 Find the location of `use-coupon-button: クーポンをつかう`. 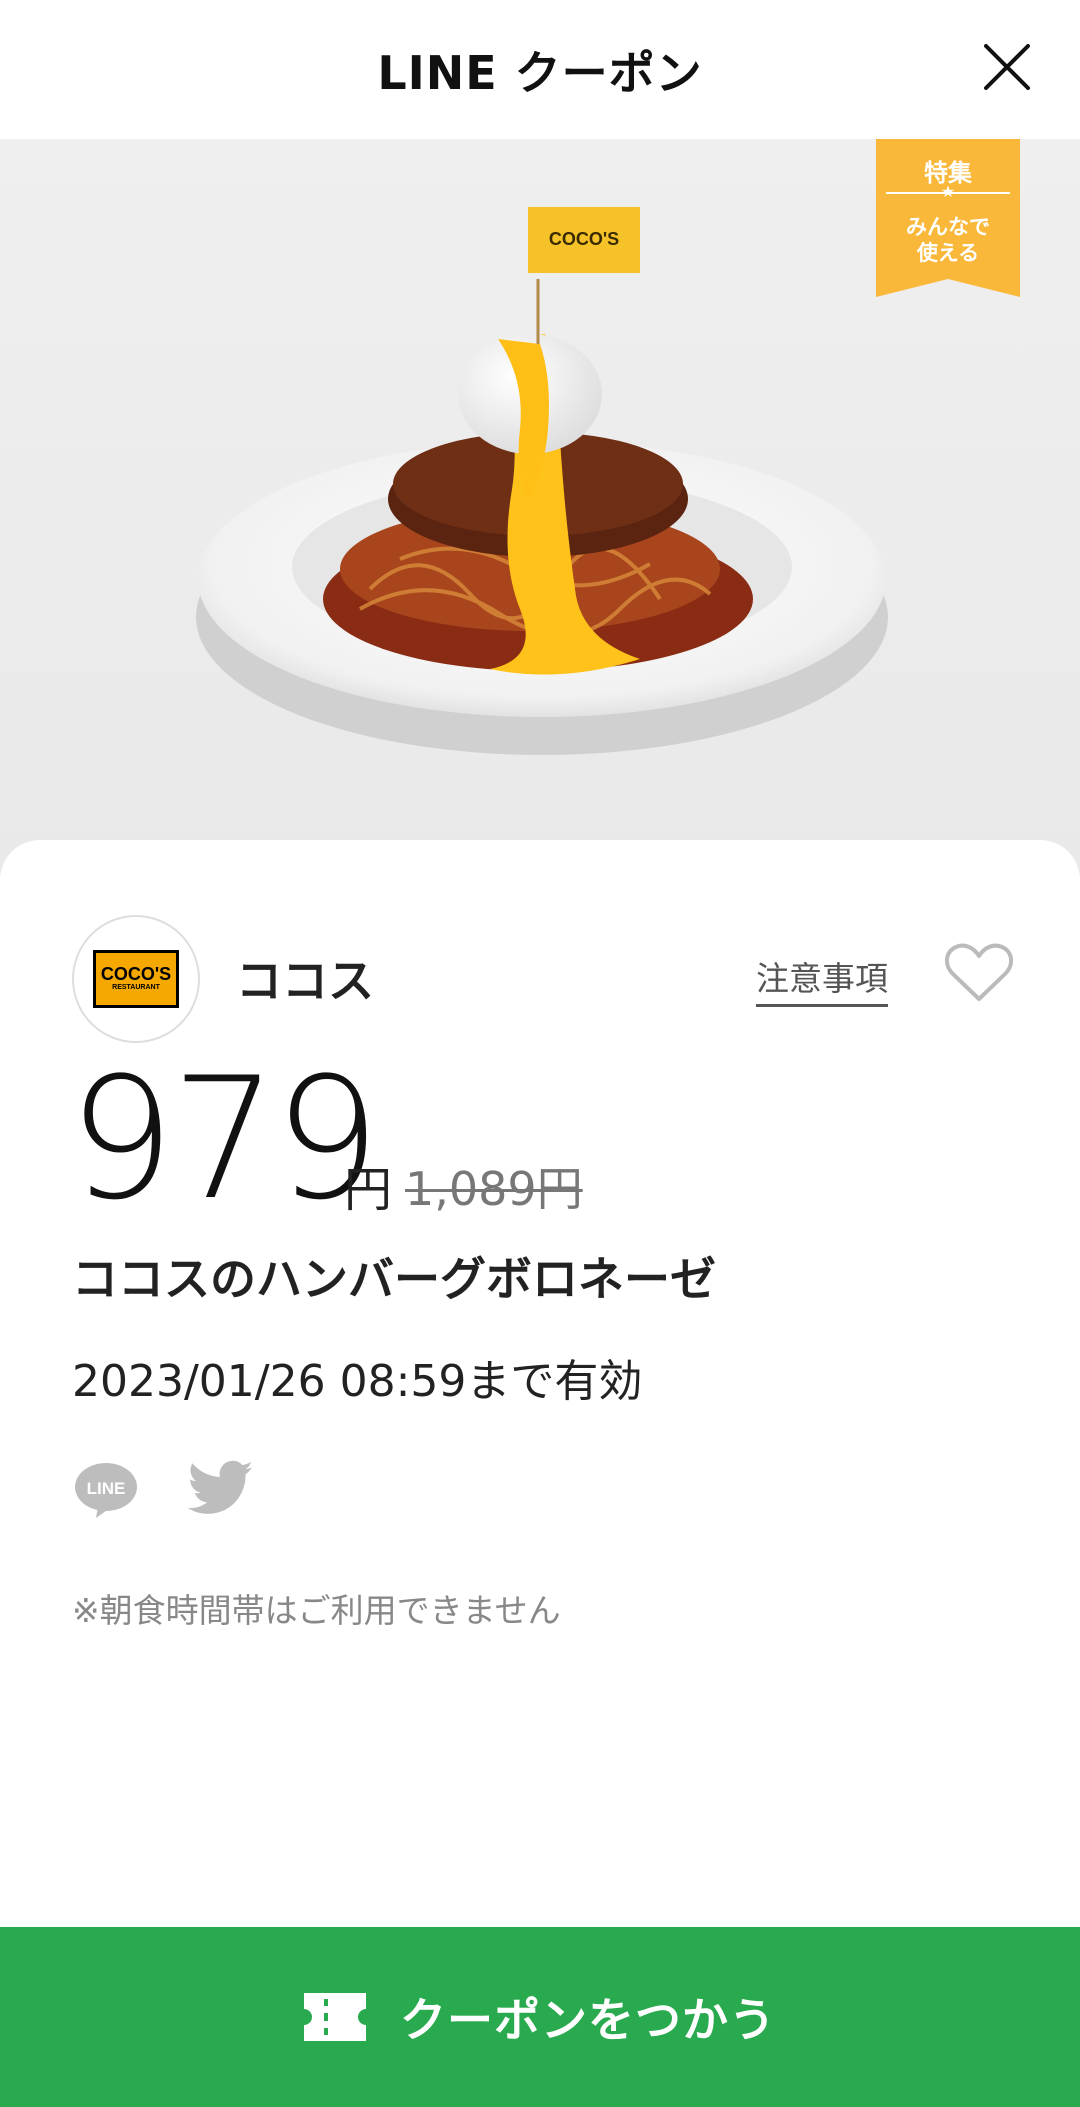

use-coupon-button: クーポンをつかう is located at coordinates (540, 2017).